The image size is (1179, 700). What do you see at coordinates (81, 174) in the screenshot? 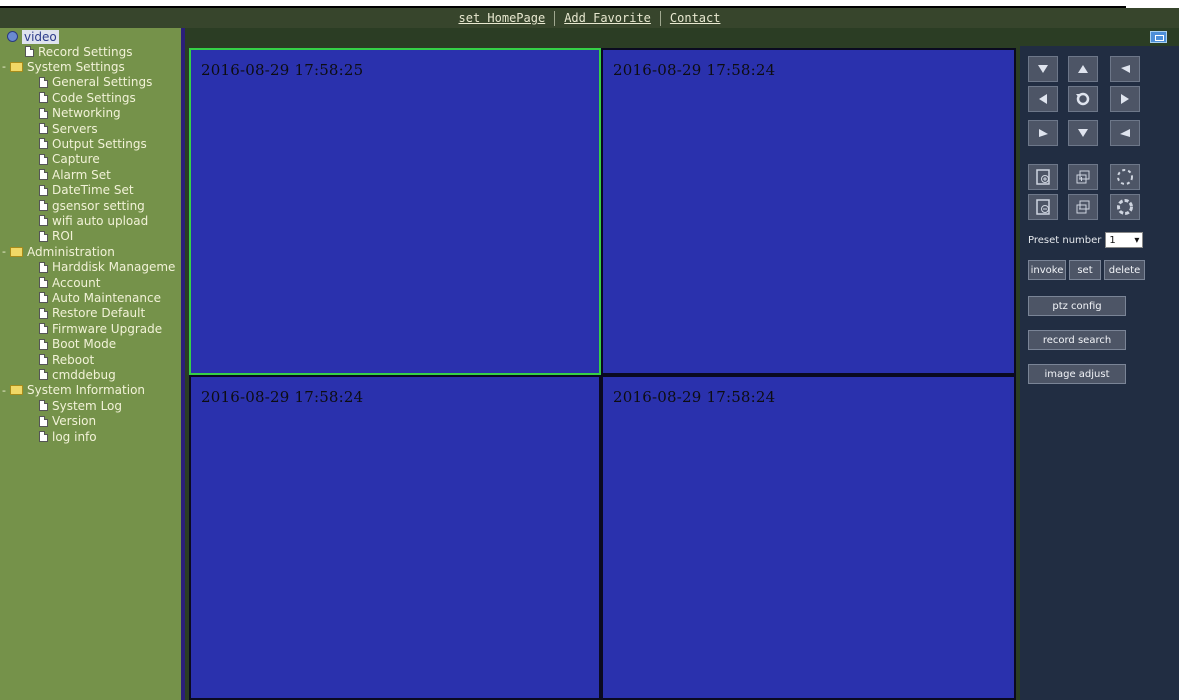
I see `sidebar-item-label: Alarm Set` at bounding box center [81, 174].